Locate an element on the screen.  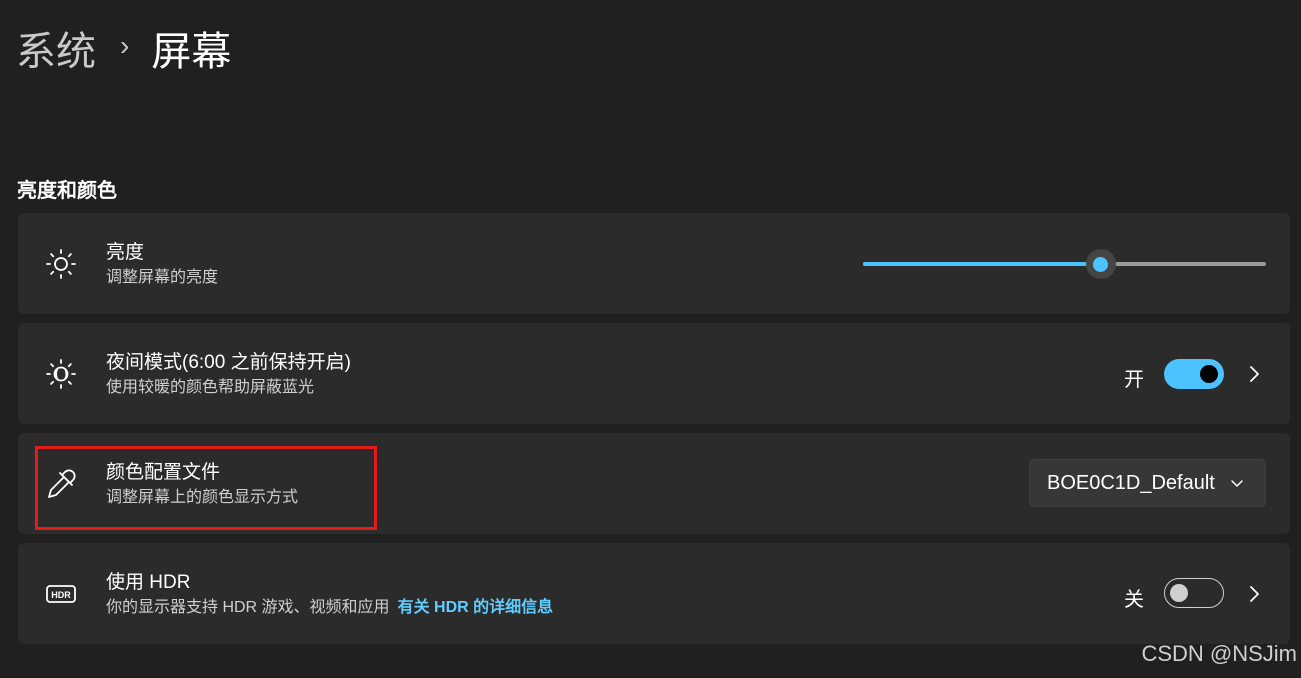
night-mode-title: 夜间模式(6:00 之前保持开启) is located at coordinates (228, 362).